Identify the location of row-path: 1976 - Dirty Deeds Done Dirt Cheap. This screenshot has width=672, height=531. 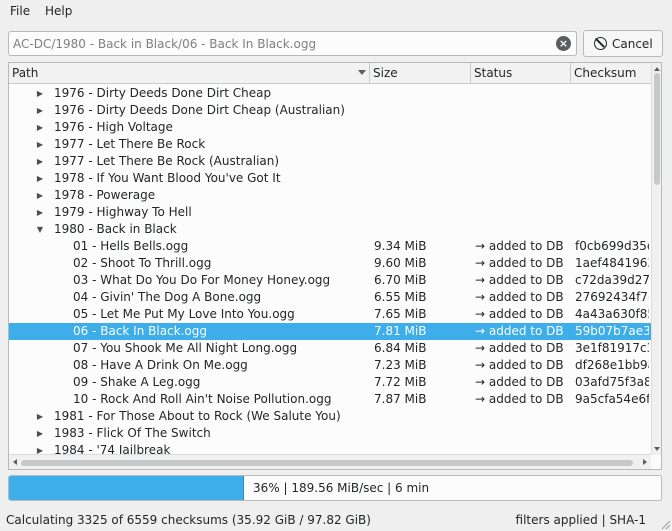
(163, 93).